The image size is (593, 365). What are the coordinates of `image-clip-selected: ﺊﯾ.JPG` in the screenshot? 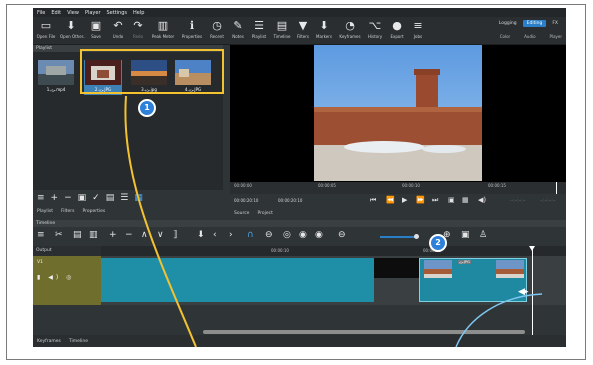 It's located at (473, 280).